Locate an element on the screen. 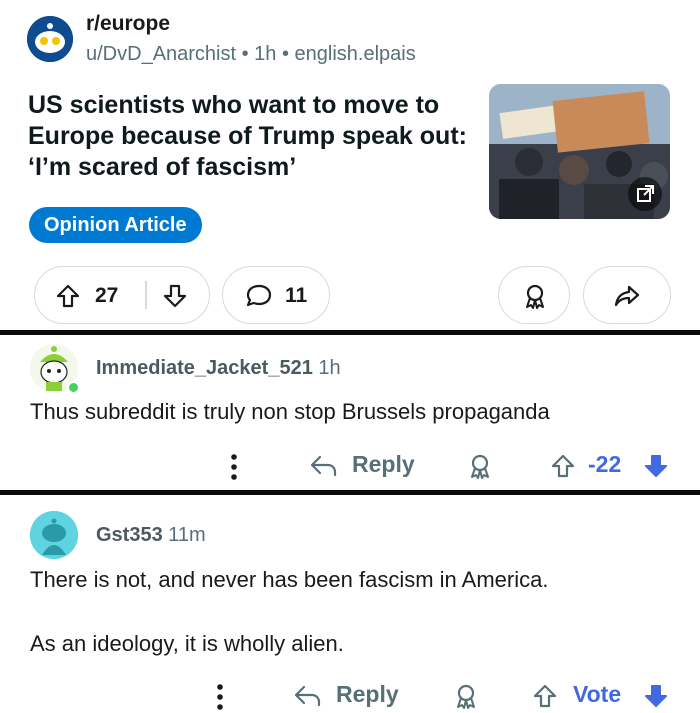 The height and width of the screenshot is (713, 700). downvote-arrow-icon is located at coordinates (175, 296).